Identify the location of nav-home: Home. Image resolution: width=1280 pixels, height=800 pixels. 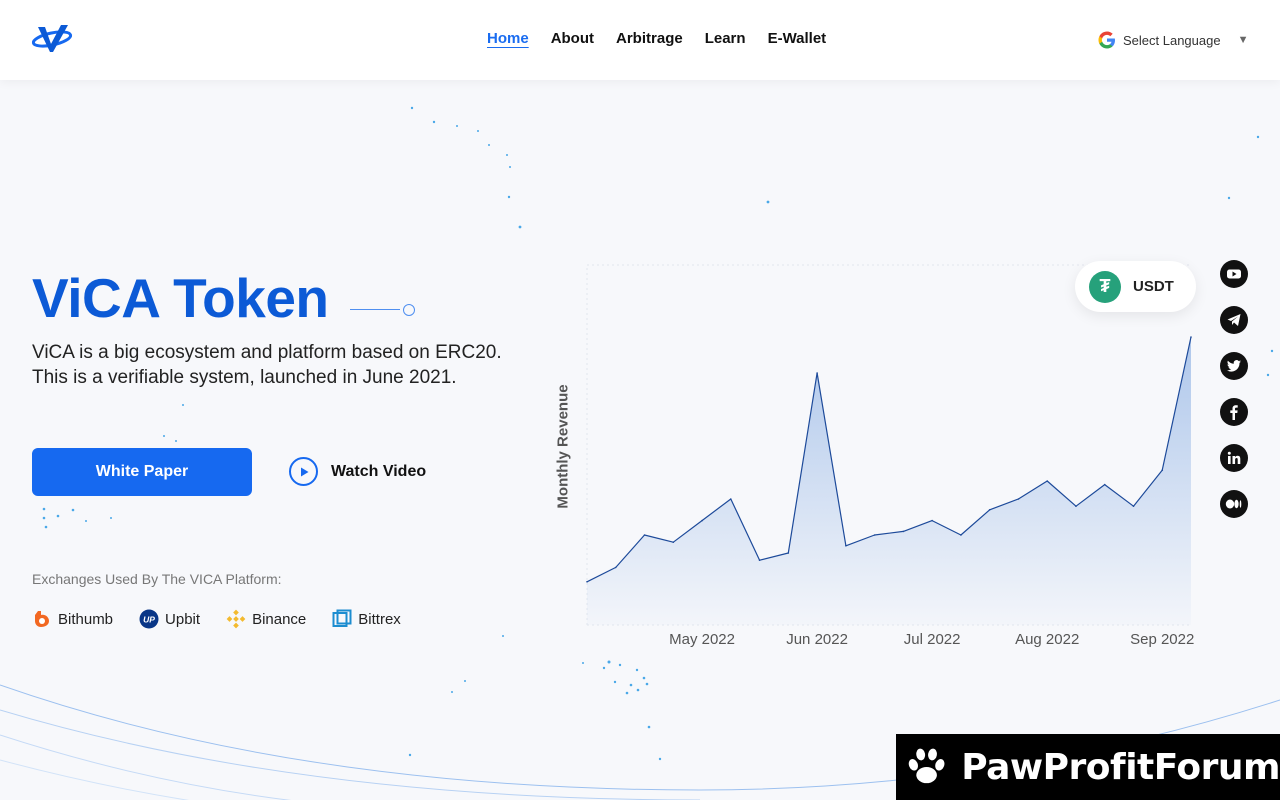
(508, 38).